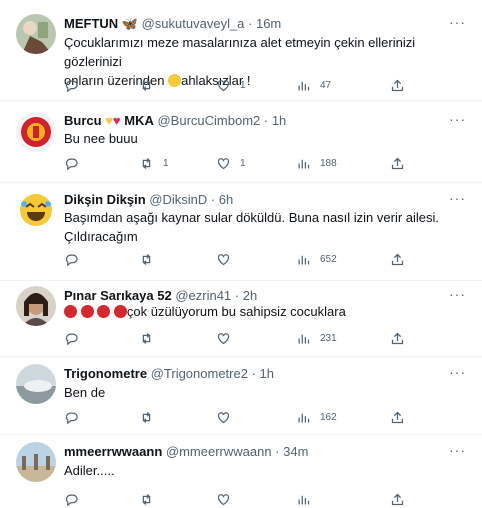 This screenshot has height=508, width=482. Describe the element at coordinates (316, 163) in the screenshot. I see `views-button: 188` at that location.